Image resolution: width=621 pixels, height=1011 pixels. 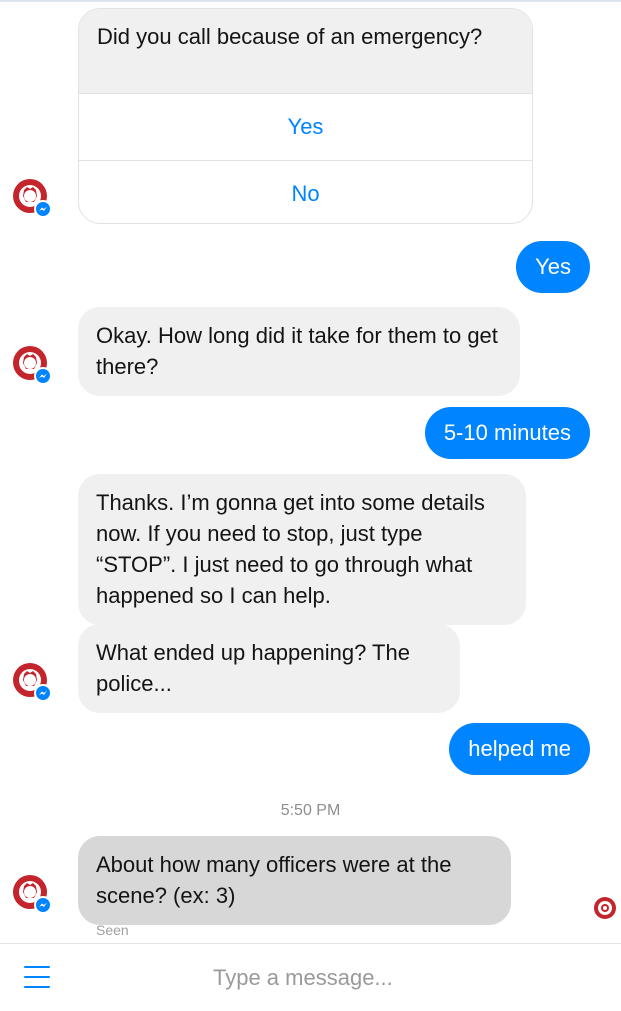 I want to click on sent-message: helped me, so click(x=519, y=749).